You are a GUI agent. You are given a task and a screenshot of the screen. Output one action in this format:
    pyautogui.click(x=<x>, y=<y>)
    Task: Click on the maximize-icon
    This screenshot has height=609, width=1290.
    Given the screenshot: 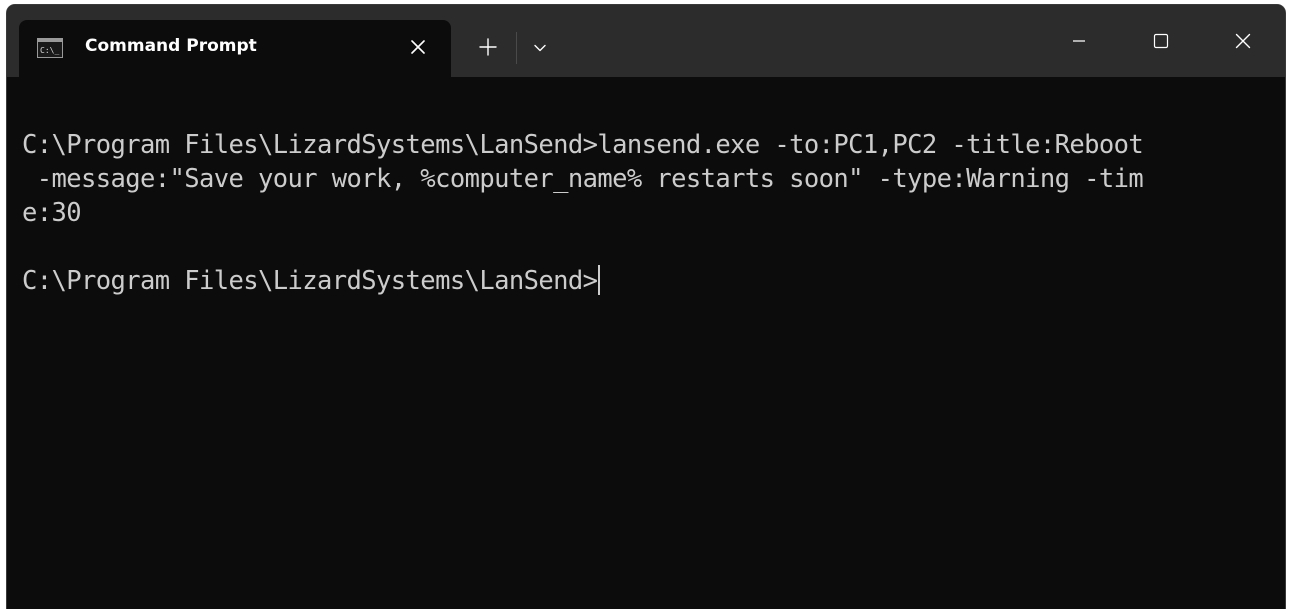 What is the action you would take?
    pyautogui.click(x=1161, y=41)
    